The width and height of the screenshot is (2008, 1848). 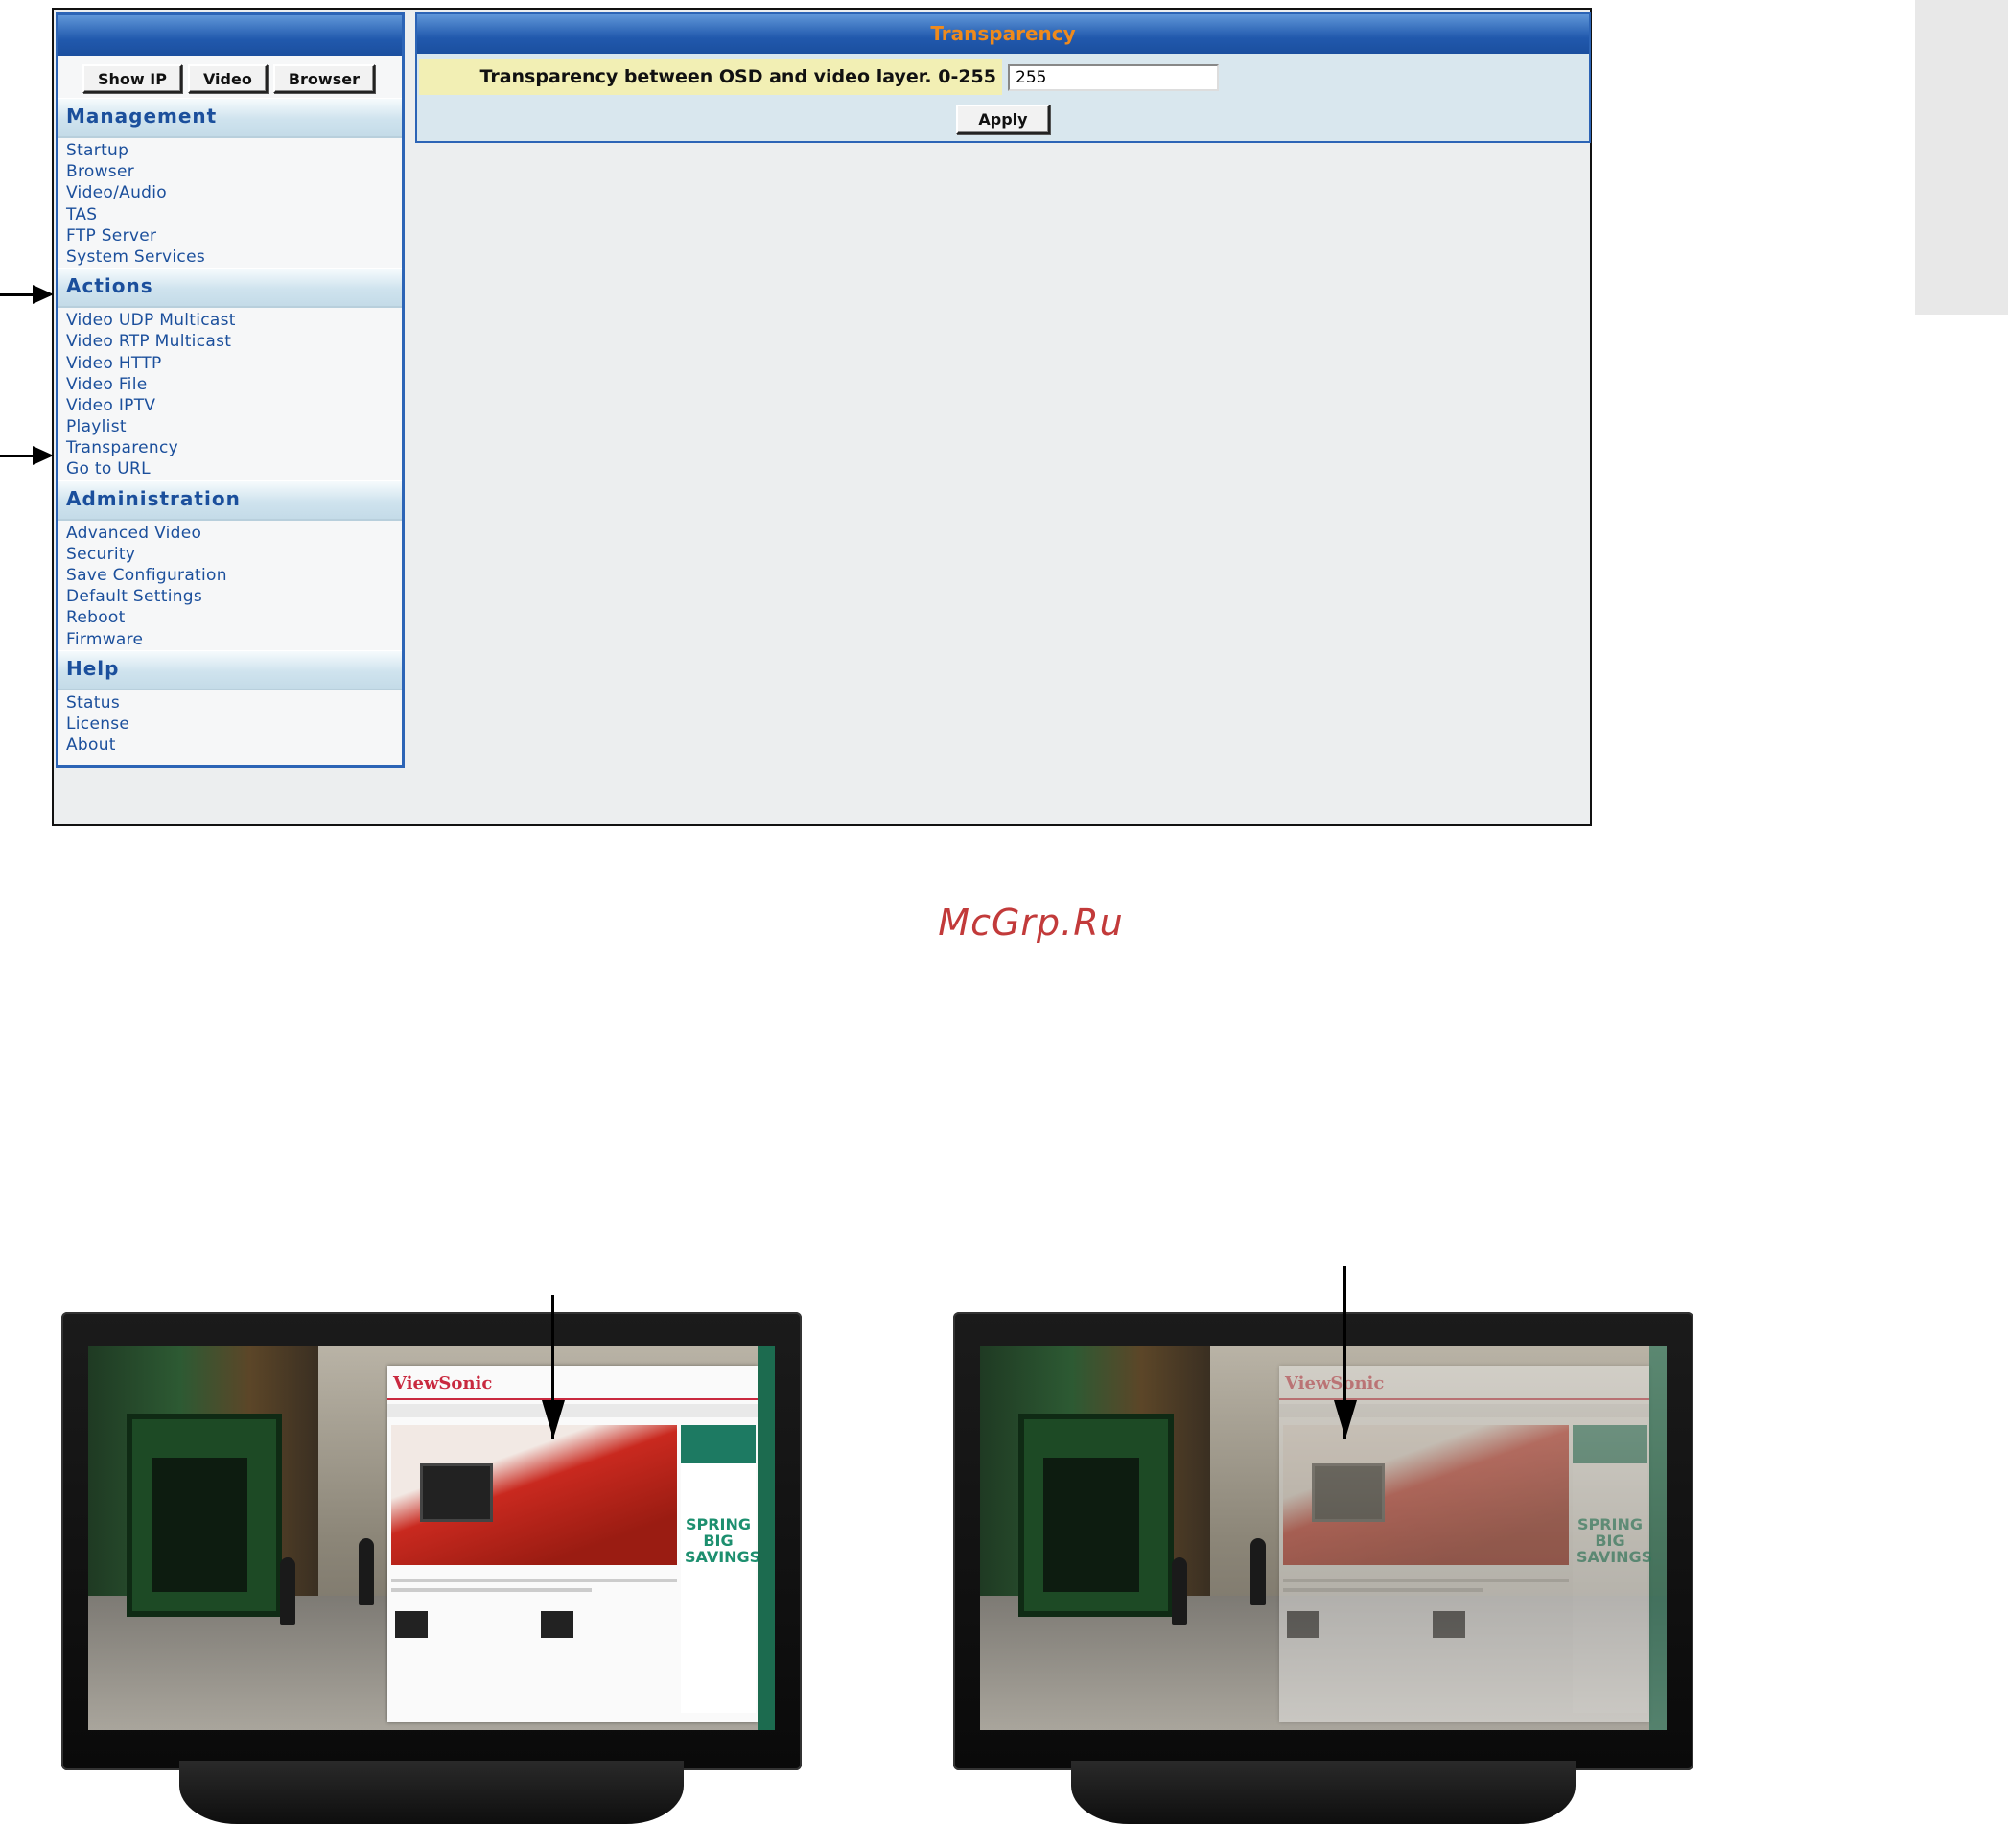 What do you see at coordinates (230, 501) in the screenshot?
I see `section-administration-title: Administration` at bounding box center [230, 501].